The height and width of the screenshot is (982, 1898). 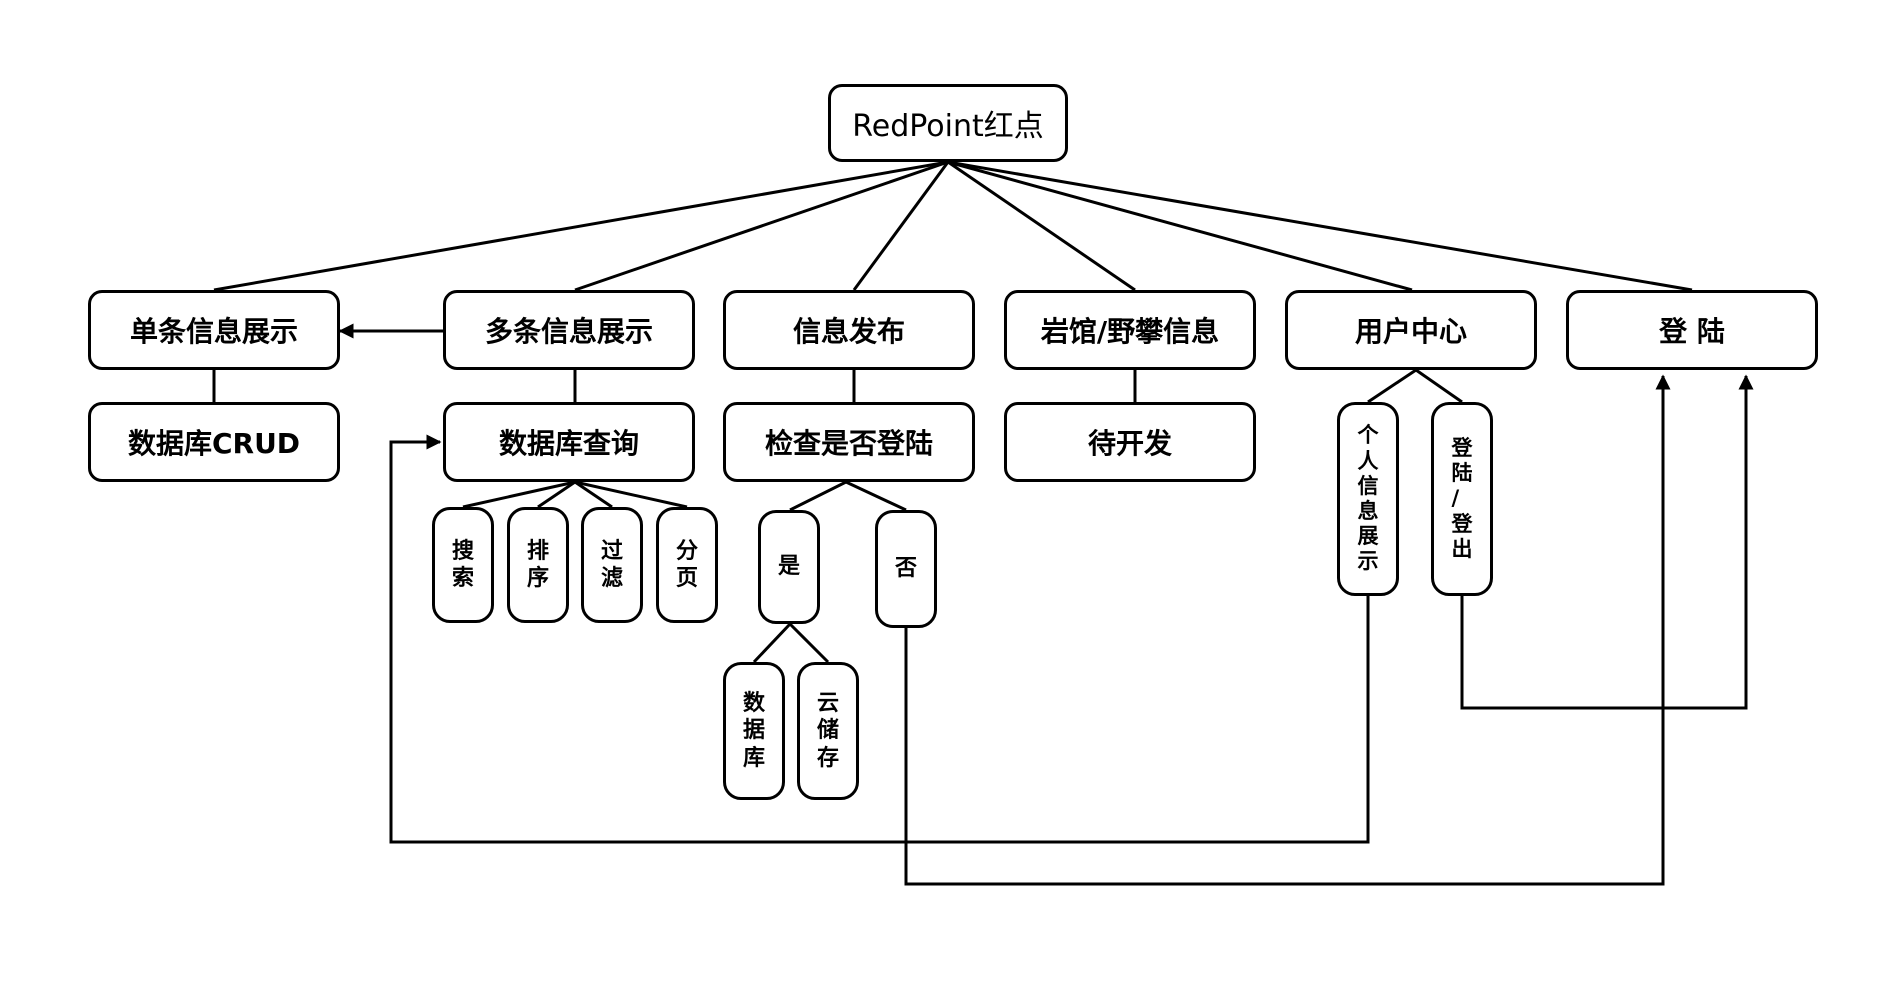 I want to click on node-publish: 信息发布, so click(x=849, y=330).